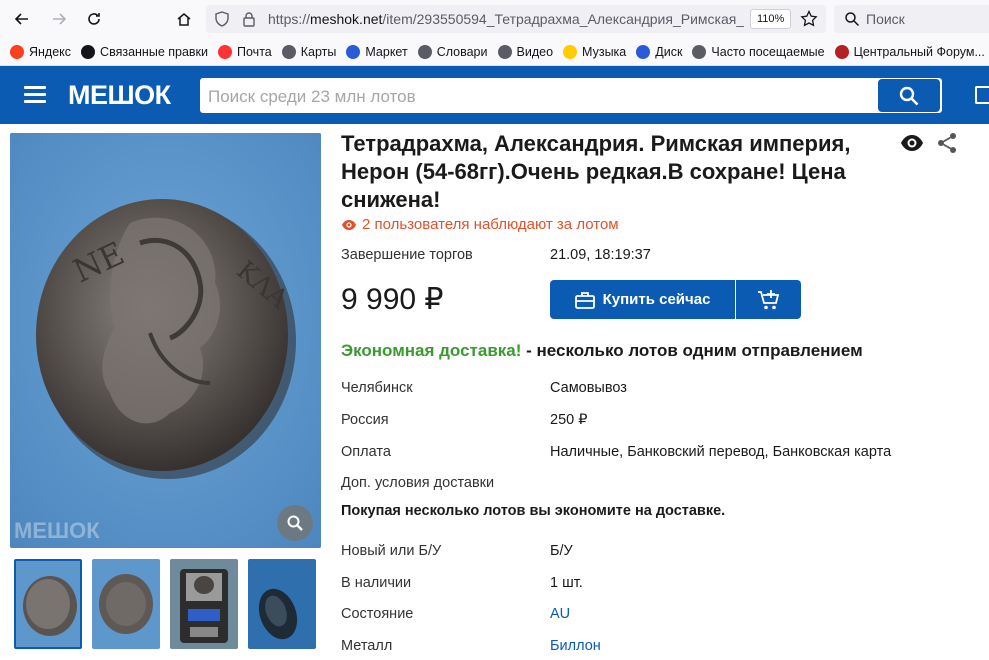 This screenshot has width=989, height=660. What do you see at coordinates (809, 19) in the screenshot?
I see `star-icon` at bounding box center [809, 19].